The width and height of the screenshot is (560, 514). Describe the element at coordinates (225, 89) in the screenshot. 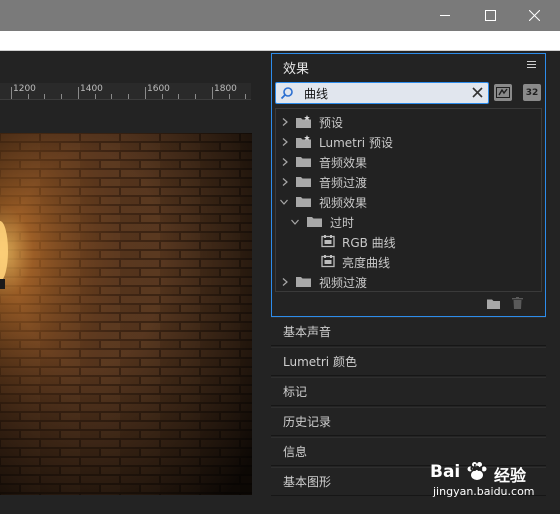

I see `ruler-label: 1800` at that location.